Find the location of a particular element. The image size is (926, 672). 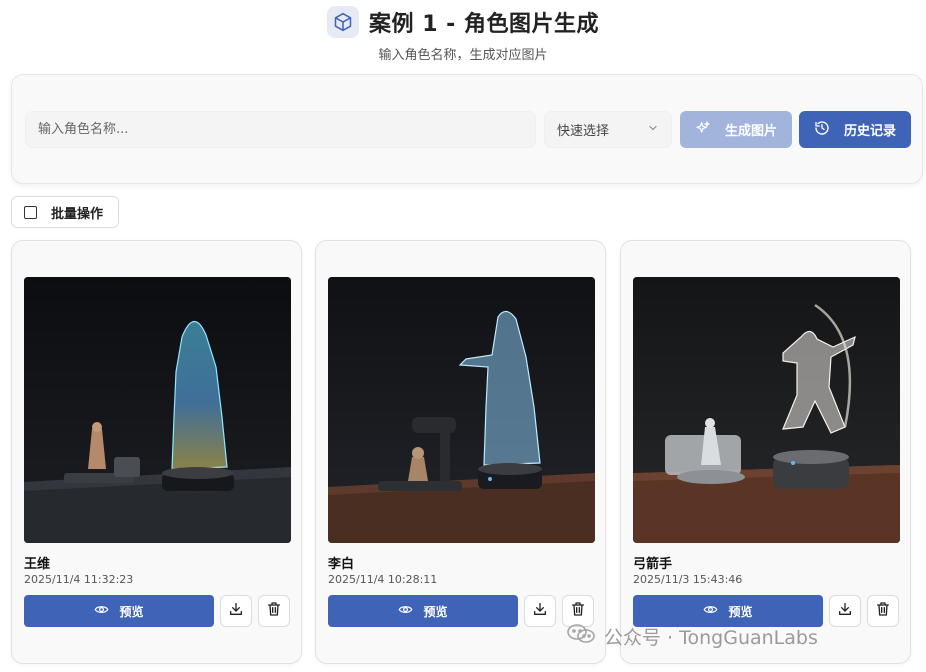

card-image-libai is located at coordinates (461, 410).